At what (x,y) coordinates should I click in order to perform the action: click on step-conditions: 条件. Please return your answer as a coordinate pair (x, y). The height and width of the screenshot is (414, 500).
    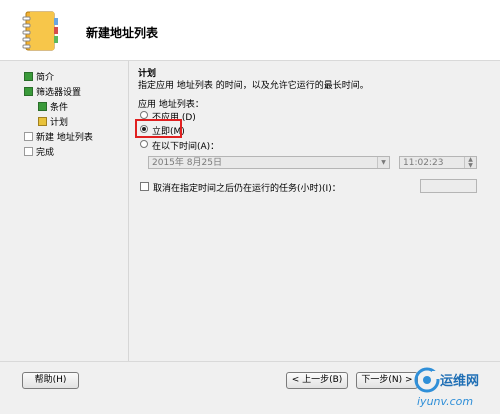
    Looking at the image, I should click on (53, 106).